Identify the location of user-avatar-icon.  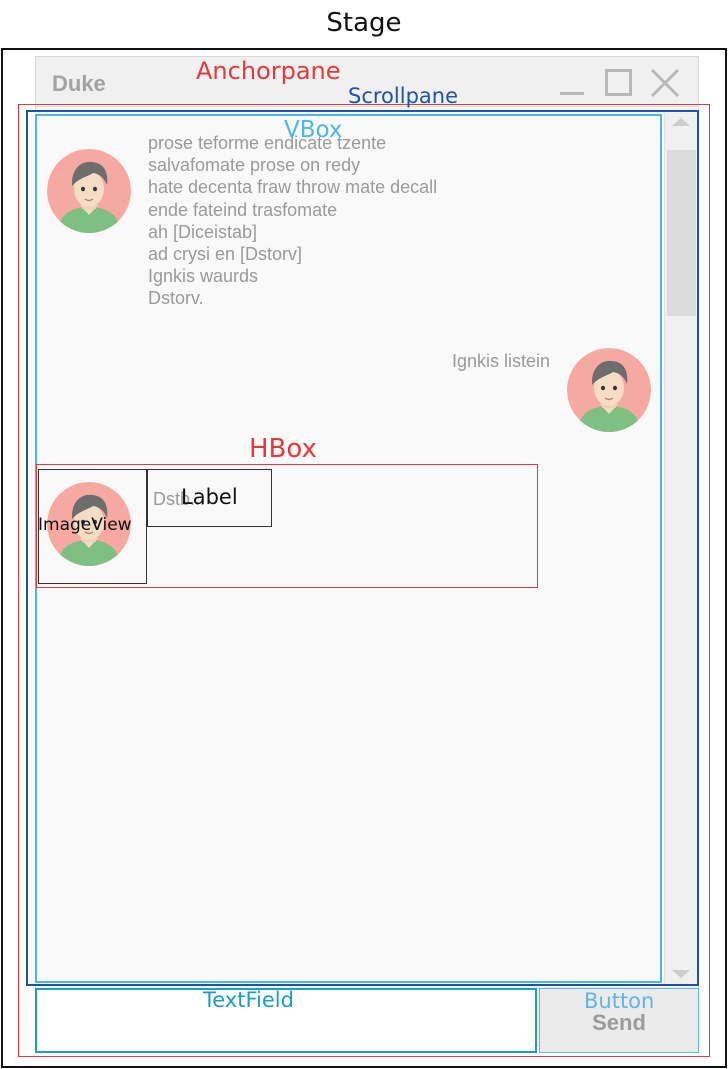
(609, 390).